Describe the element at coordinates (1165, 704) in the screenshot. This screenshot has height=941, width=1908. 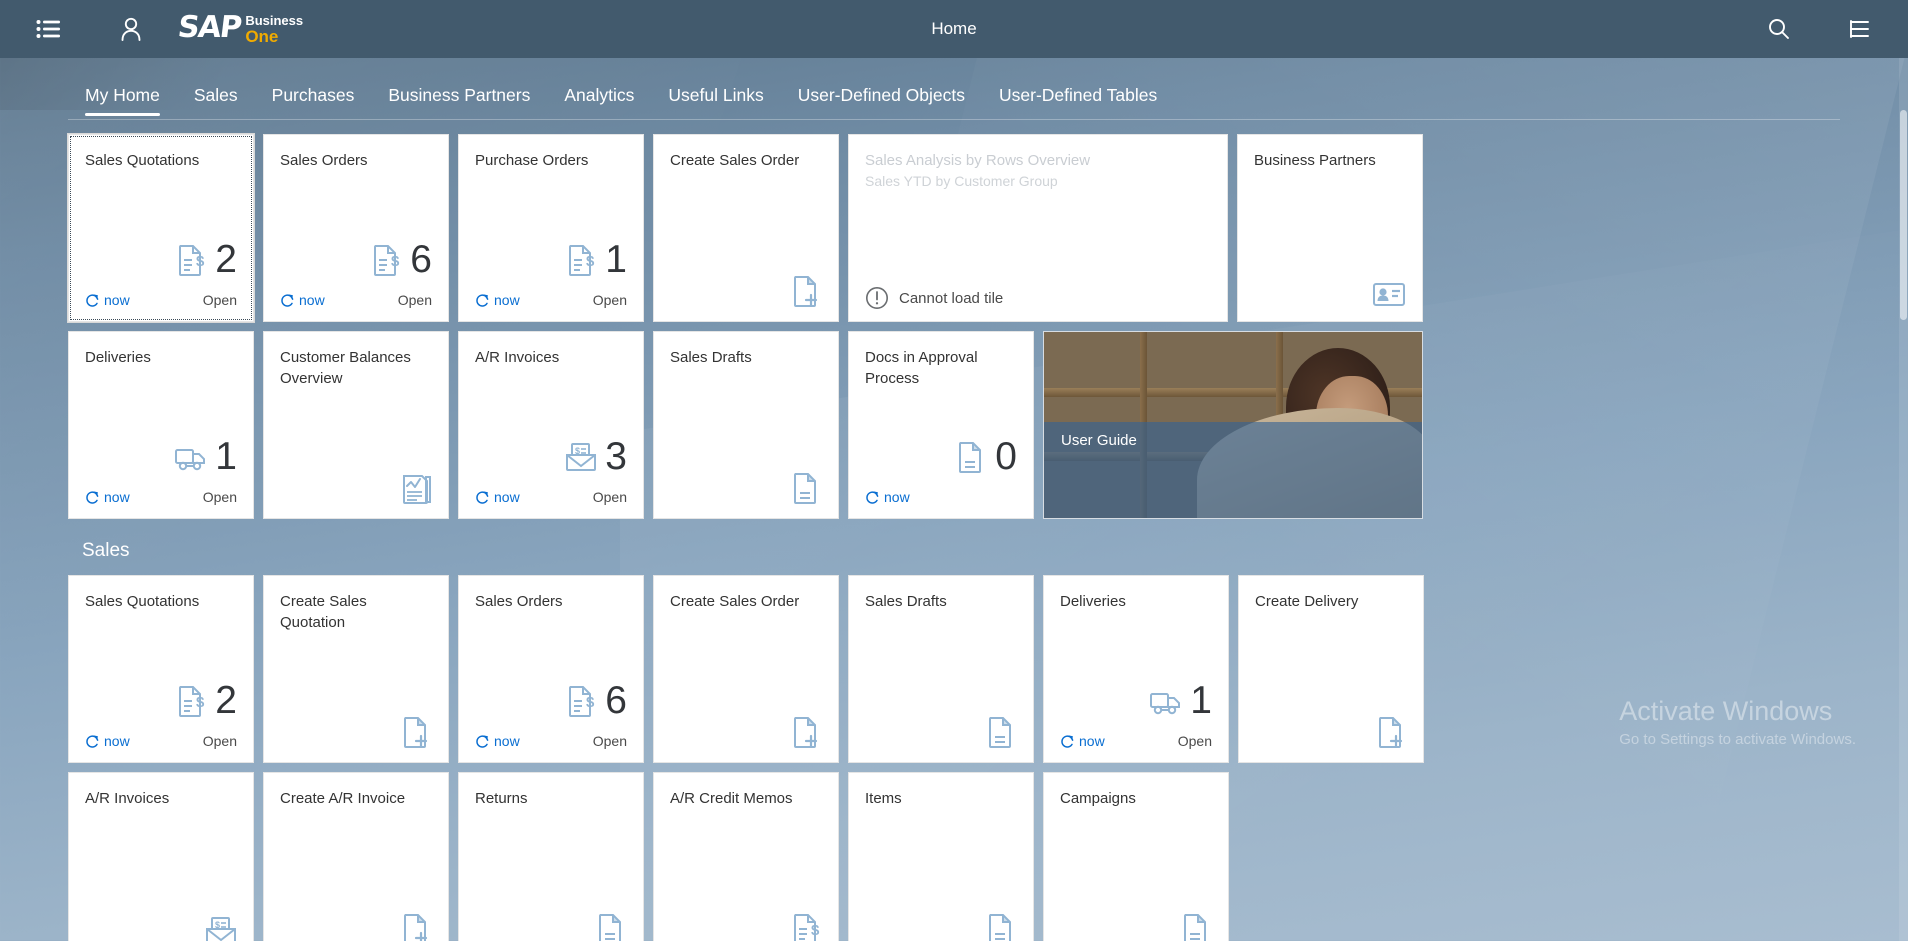
I see `truck-icon` at that location.